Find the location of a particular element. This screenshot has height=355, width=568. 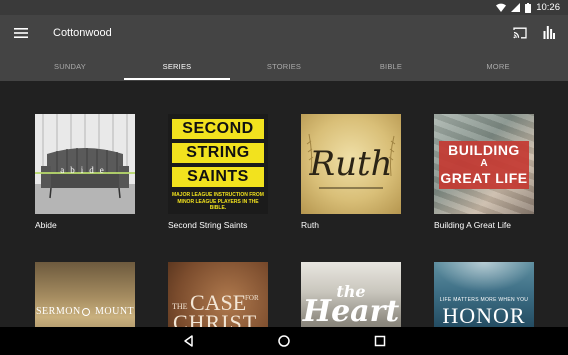

series-art-text: abide is located at coordinates (85, 170).